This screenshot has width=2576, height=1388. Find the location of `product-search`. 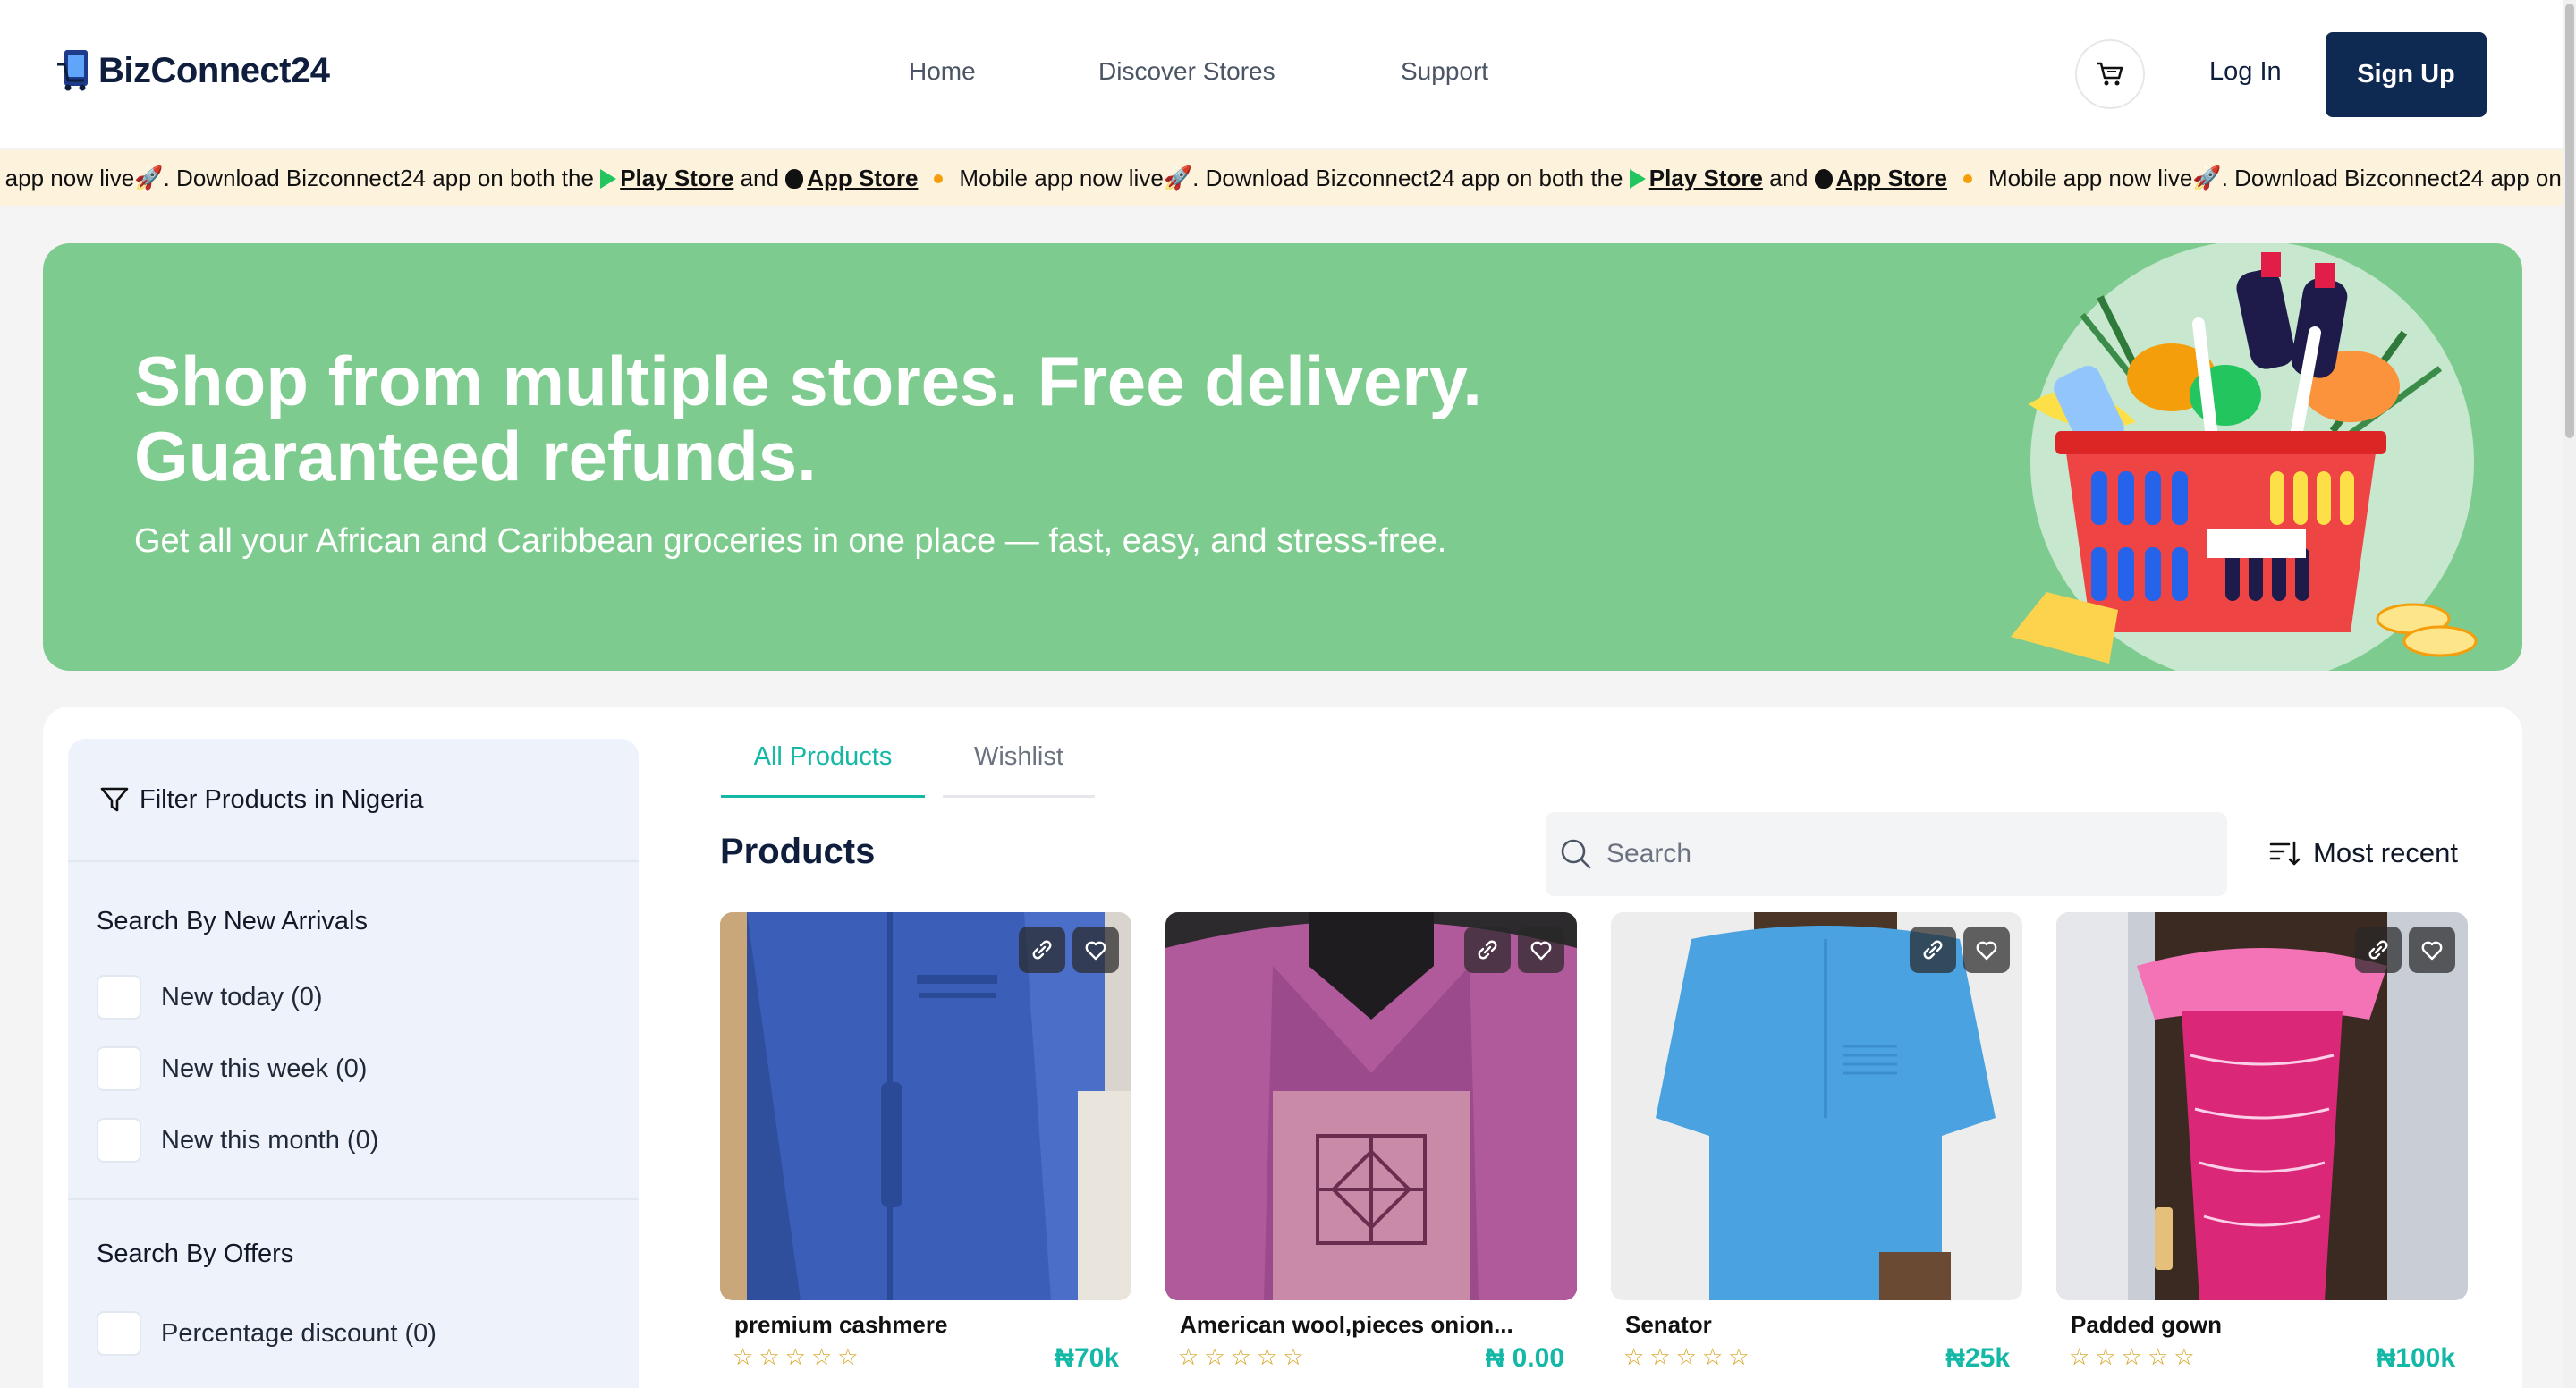

product-search is located at coordinates (1886, 854).